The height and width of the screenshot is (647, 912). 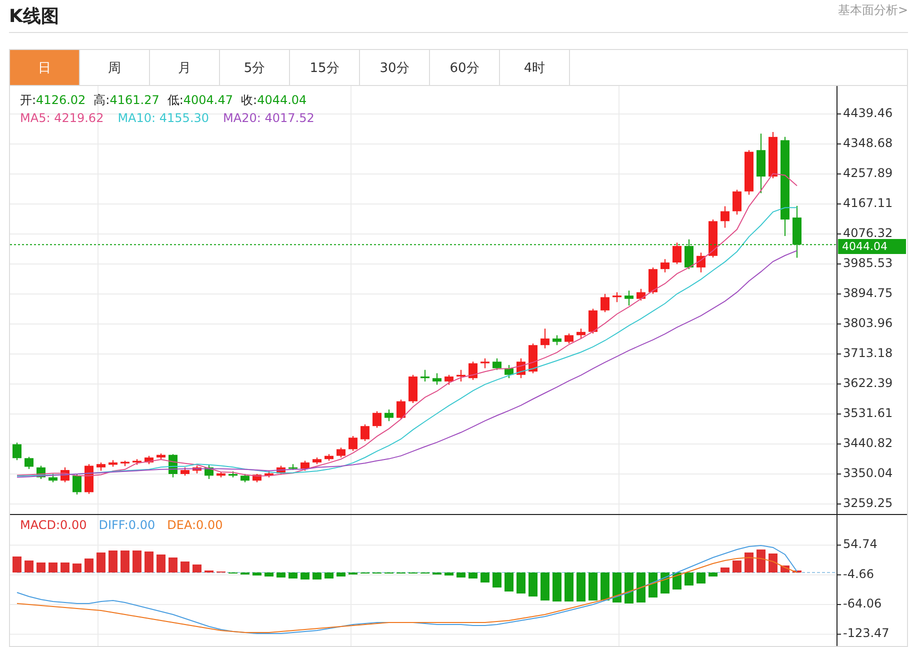 I want to click on ohlc-value: 收:4044.04, so click(x=274, y=100).